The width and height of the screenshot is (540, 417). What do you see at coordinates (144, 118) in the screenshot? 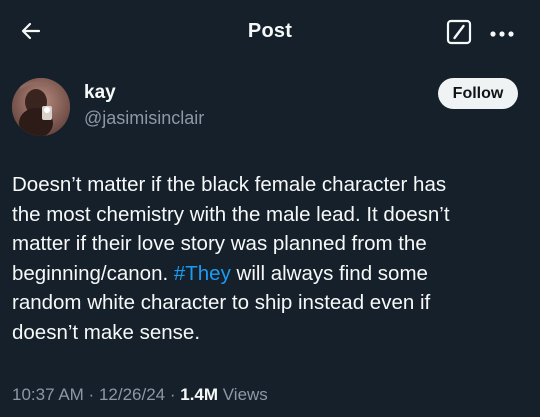
I see `author-handle: @jasimisinclair` at bounding box center [144, 118].